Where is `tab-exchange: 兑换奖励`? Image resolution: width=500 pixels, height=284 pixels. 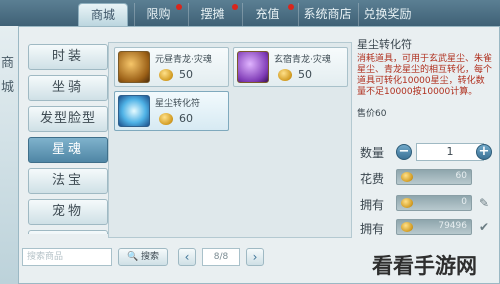 tab-exchange: 兑换奖励 is located at coordinates (387, 14).